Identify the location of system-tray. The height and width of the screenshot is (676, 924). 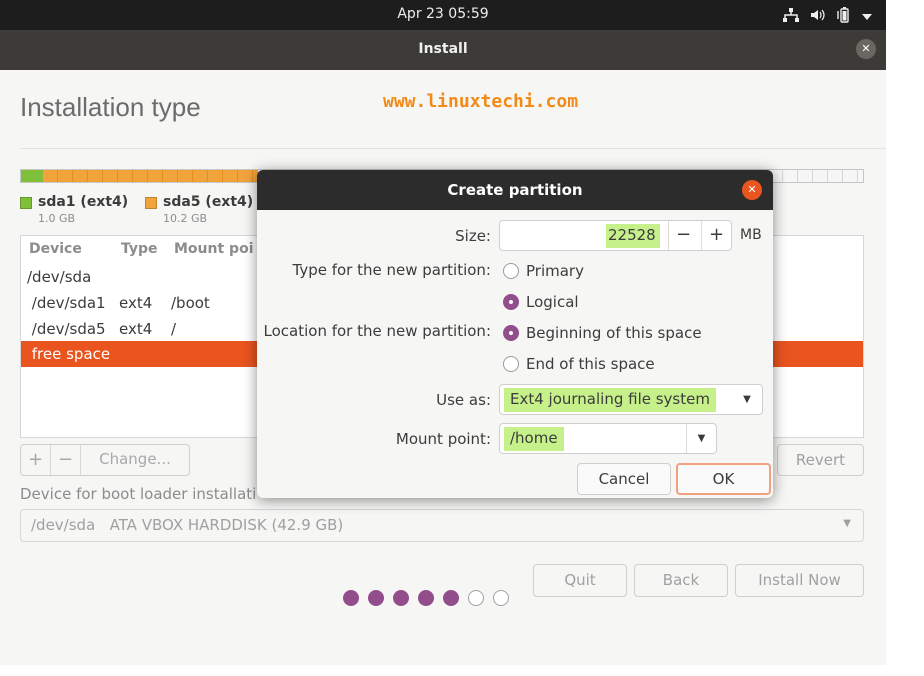
(827, 17).